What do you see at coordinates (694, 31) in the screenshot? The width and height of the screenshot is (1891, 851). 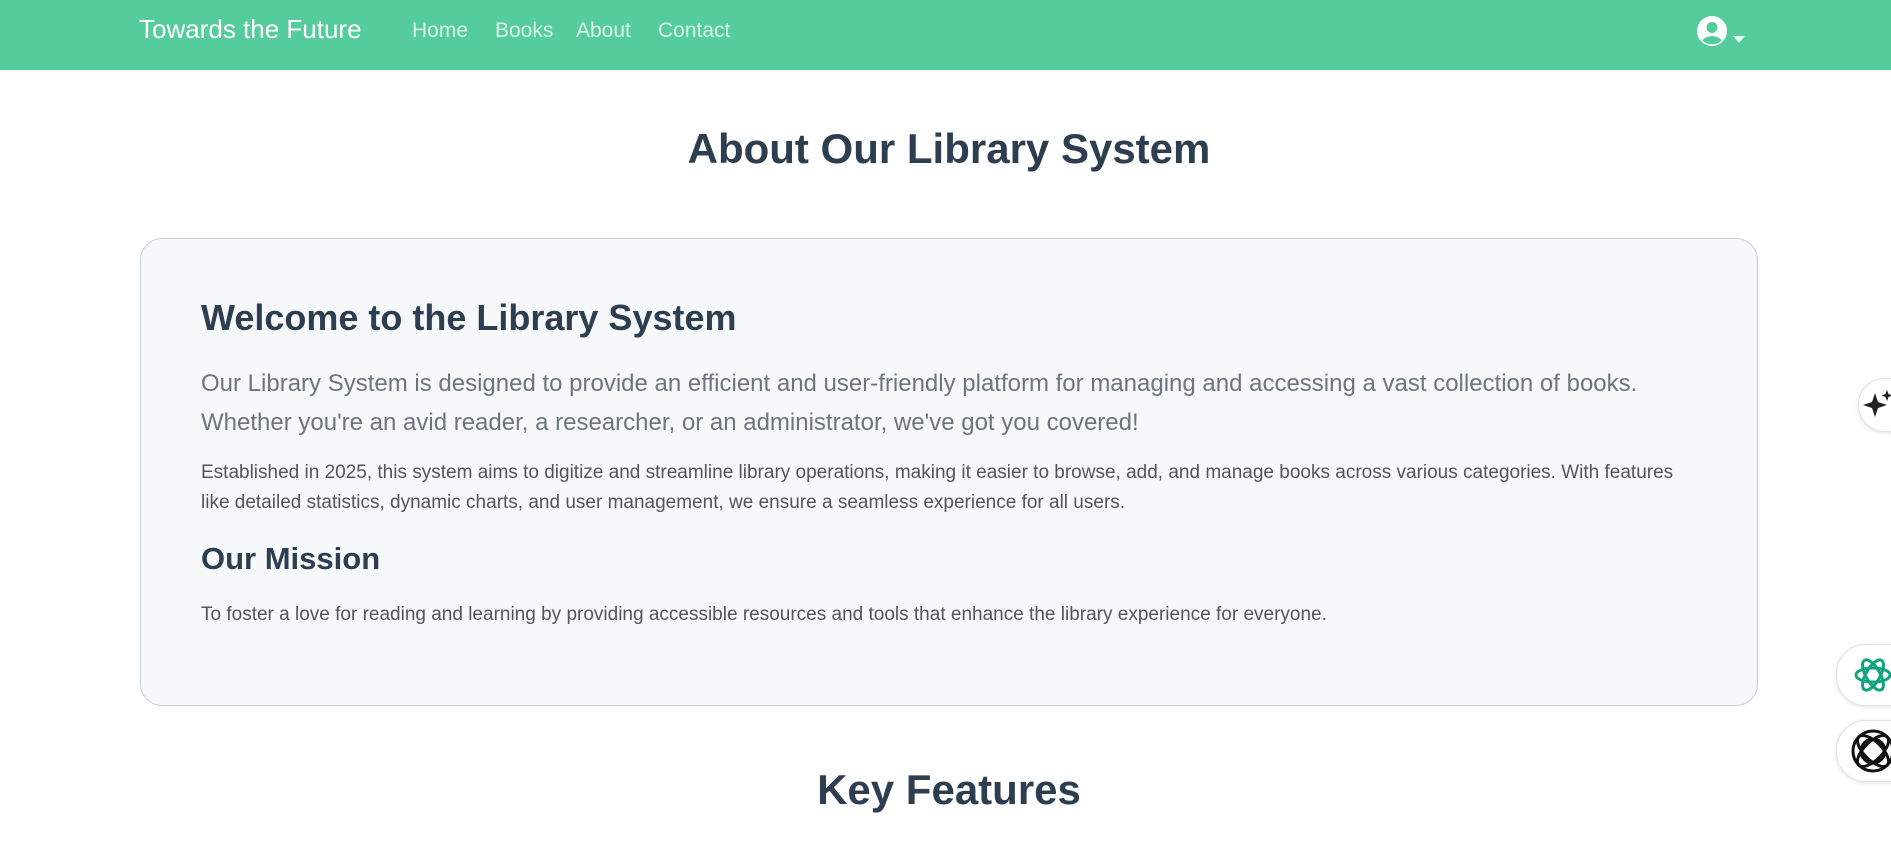 I see `nav-link-contact: Contact` at bounding box center [694, 31].